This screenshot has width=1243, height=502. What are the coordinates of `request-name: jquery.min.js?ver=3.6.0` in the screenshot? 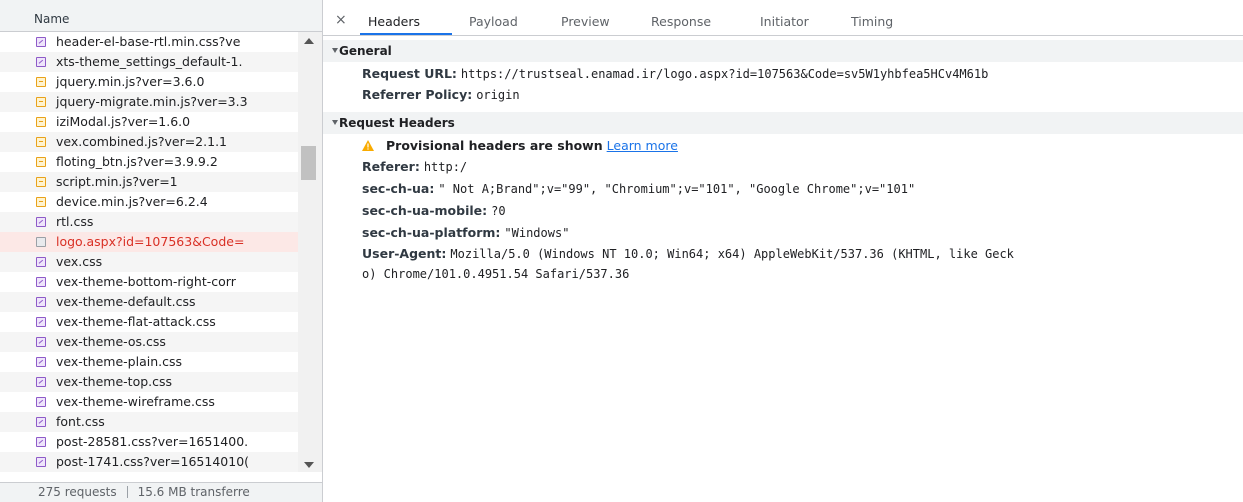 It's located at (130, 81).